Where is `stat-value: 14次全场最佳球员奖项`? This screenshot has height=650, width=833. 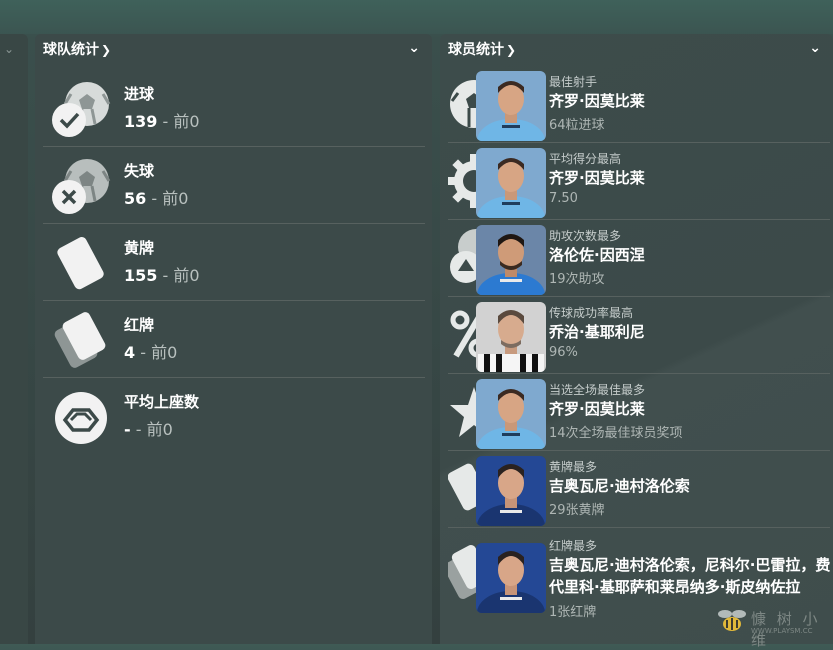
stat-value: 14次全场最佳球员奖项 is located at coordinates (616, 433).